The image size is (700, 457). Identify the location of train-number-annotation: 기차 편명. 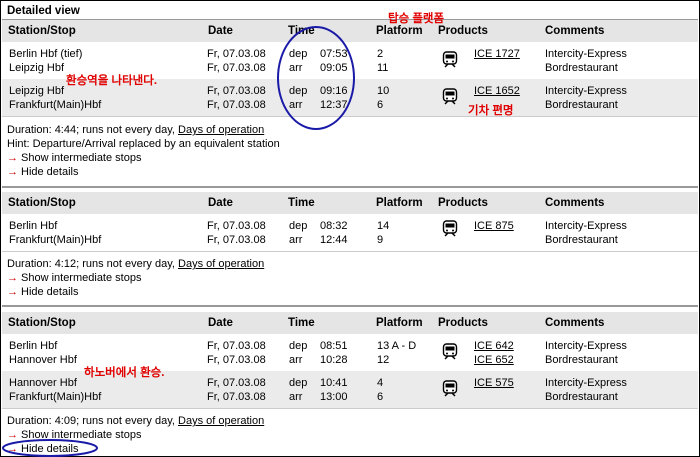
(491, 111).